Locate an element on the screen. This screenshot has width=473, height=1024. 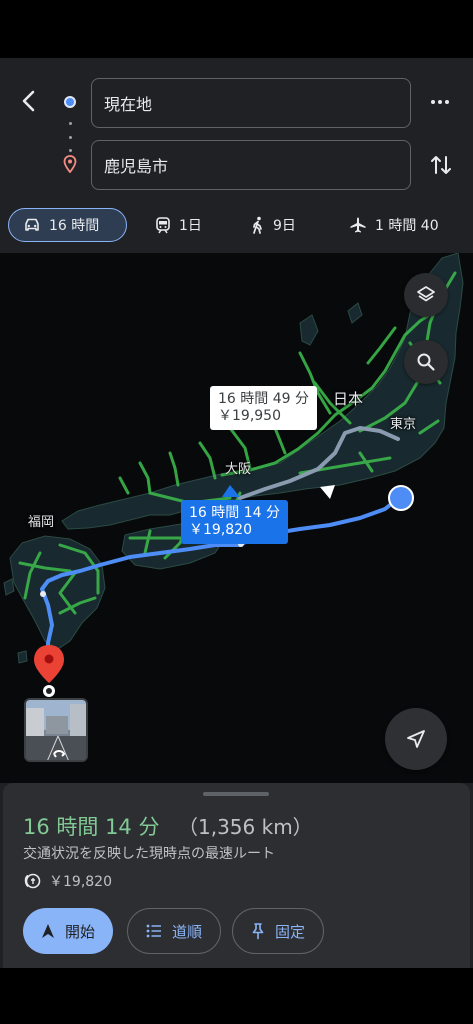
tab-walk-label: 9日 is located at coordinates (284, 226).